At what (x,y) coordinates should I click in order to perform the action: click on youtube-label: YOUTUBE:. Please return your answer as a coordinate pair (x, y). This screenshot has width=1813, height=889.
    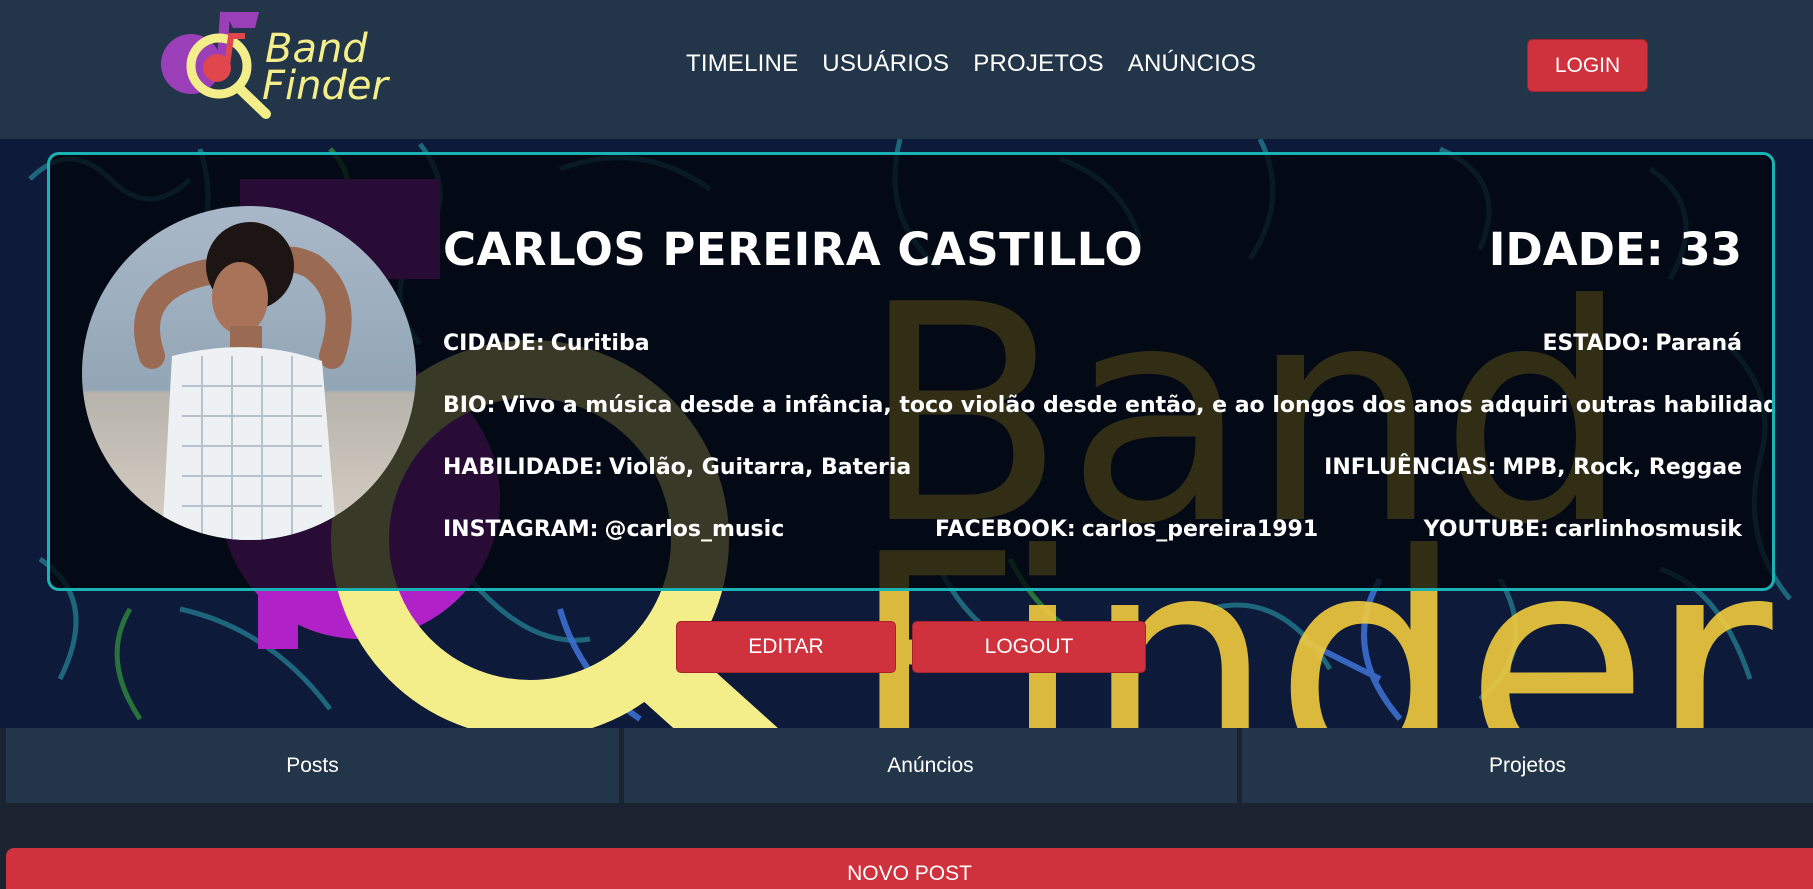
    Looking at the image, I should click on (1486, 529).